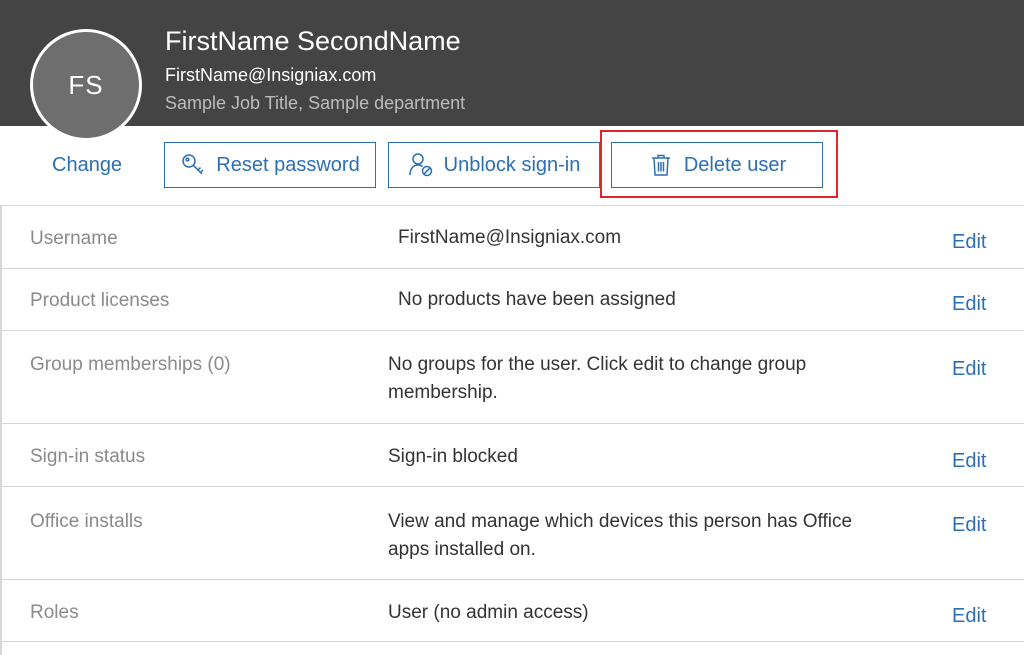 The height and width of the screenshot is (655, 1024). I want to click on row-value: Sign-in blocked, so click(453, 456).